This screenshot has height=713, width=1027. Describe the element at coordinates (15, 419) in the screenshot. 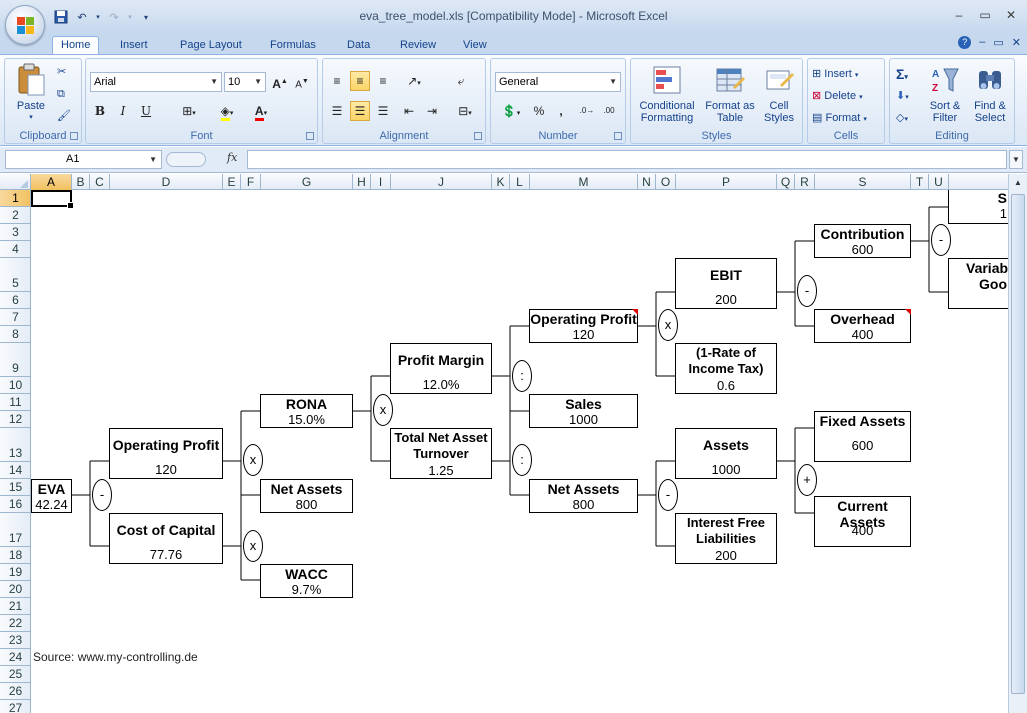

I see `row-header: 12` at that location.